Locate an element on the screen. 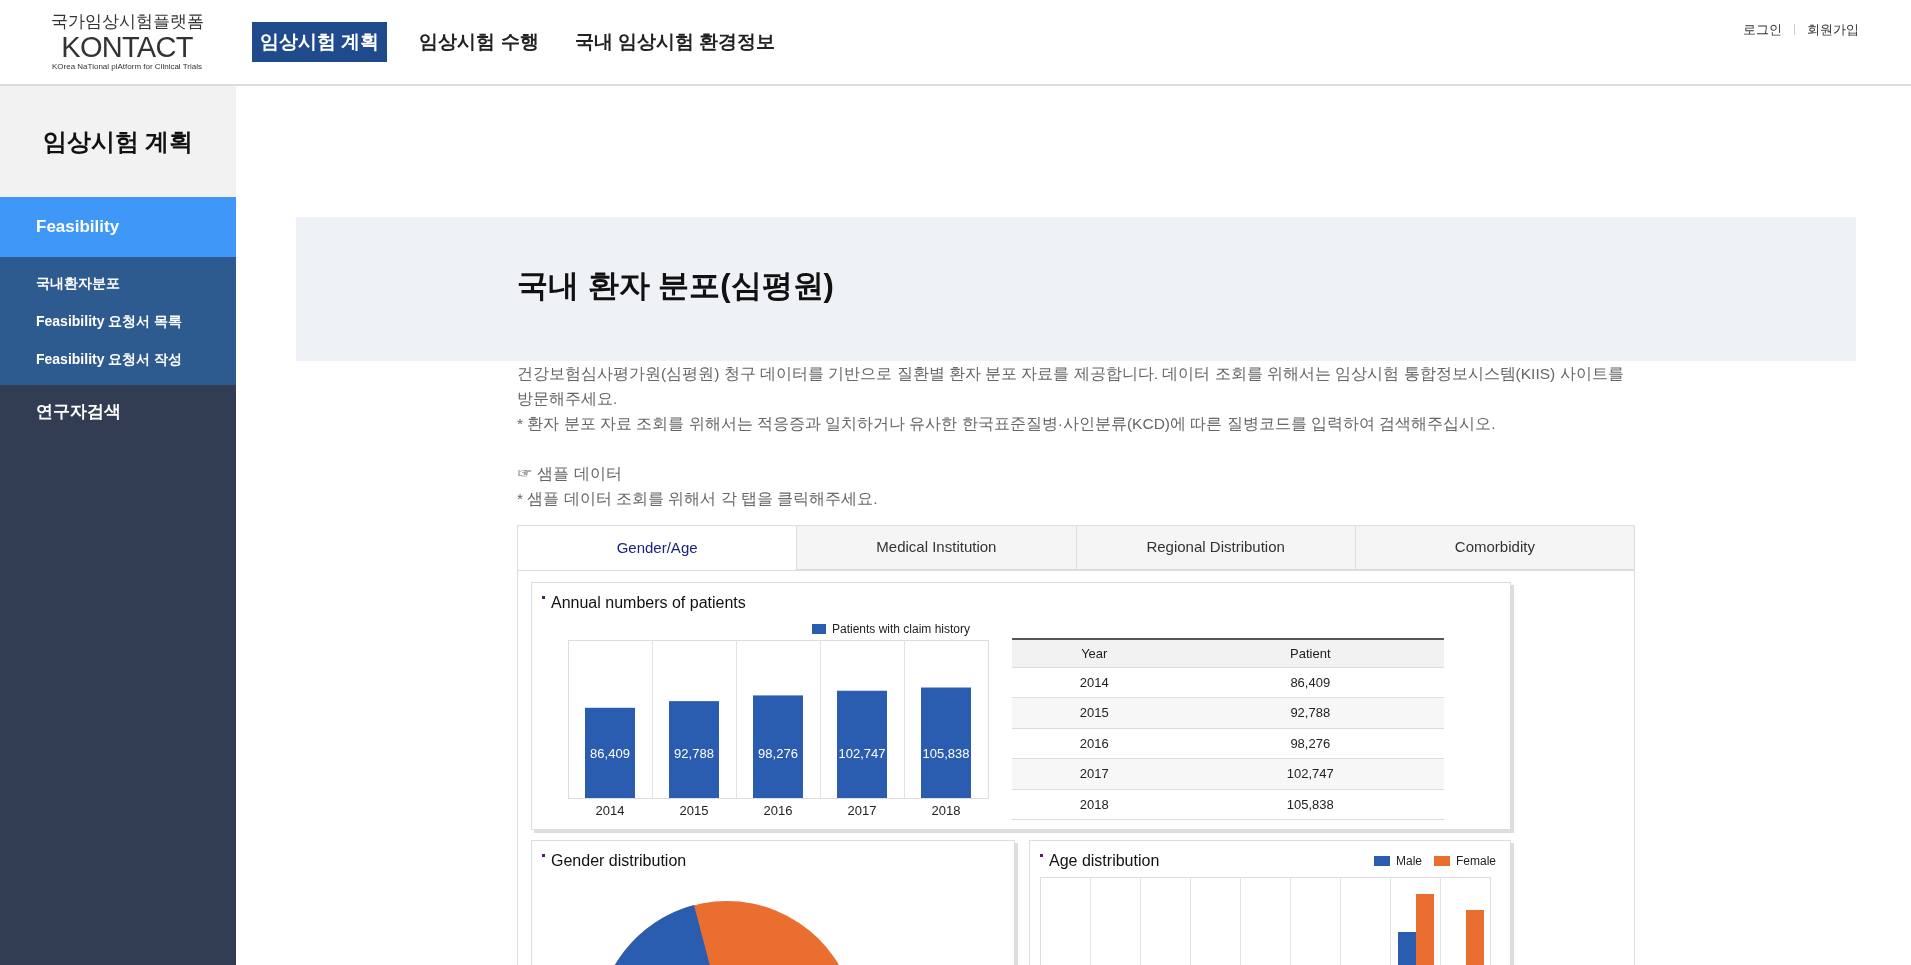 The image size is (1911, 965). column-header: Patient is located at coordinates (1310, 653).